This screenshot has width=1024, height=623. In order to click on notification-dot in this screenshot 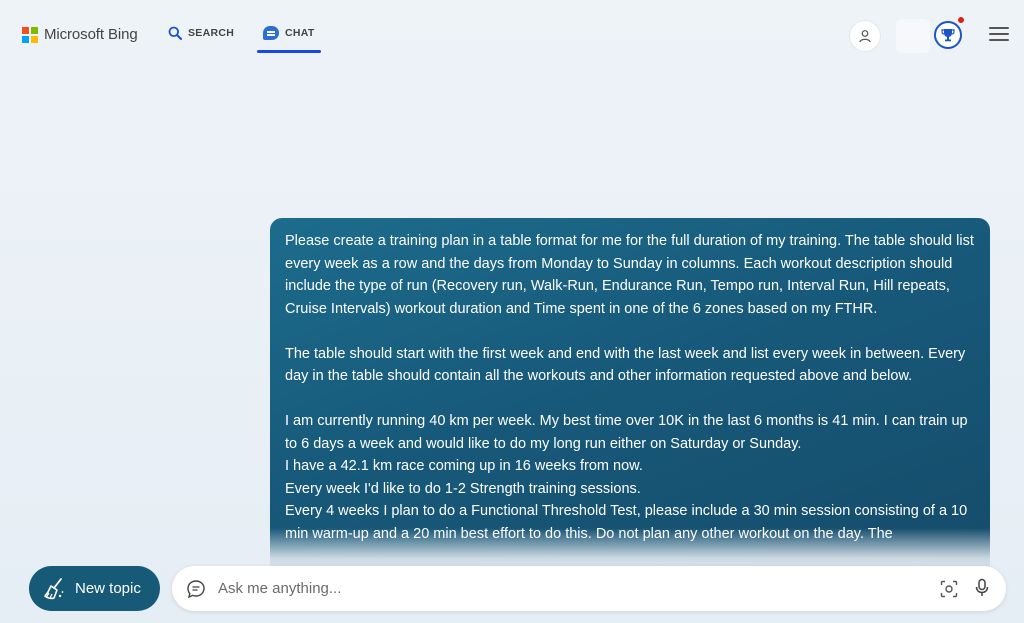, I will do `click(961, 20)`.